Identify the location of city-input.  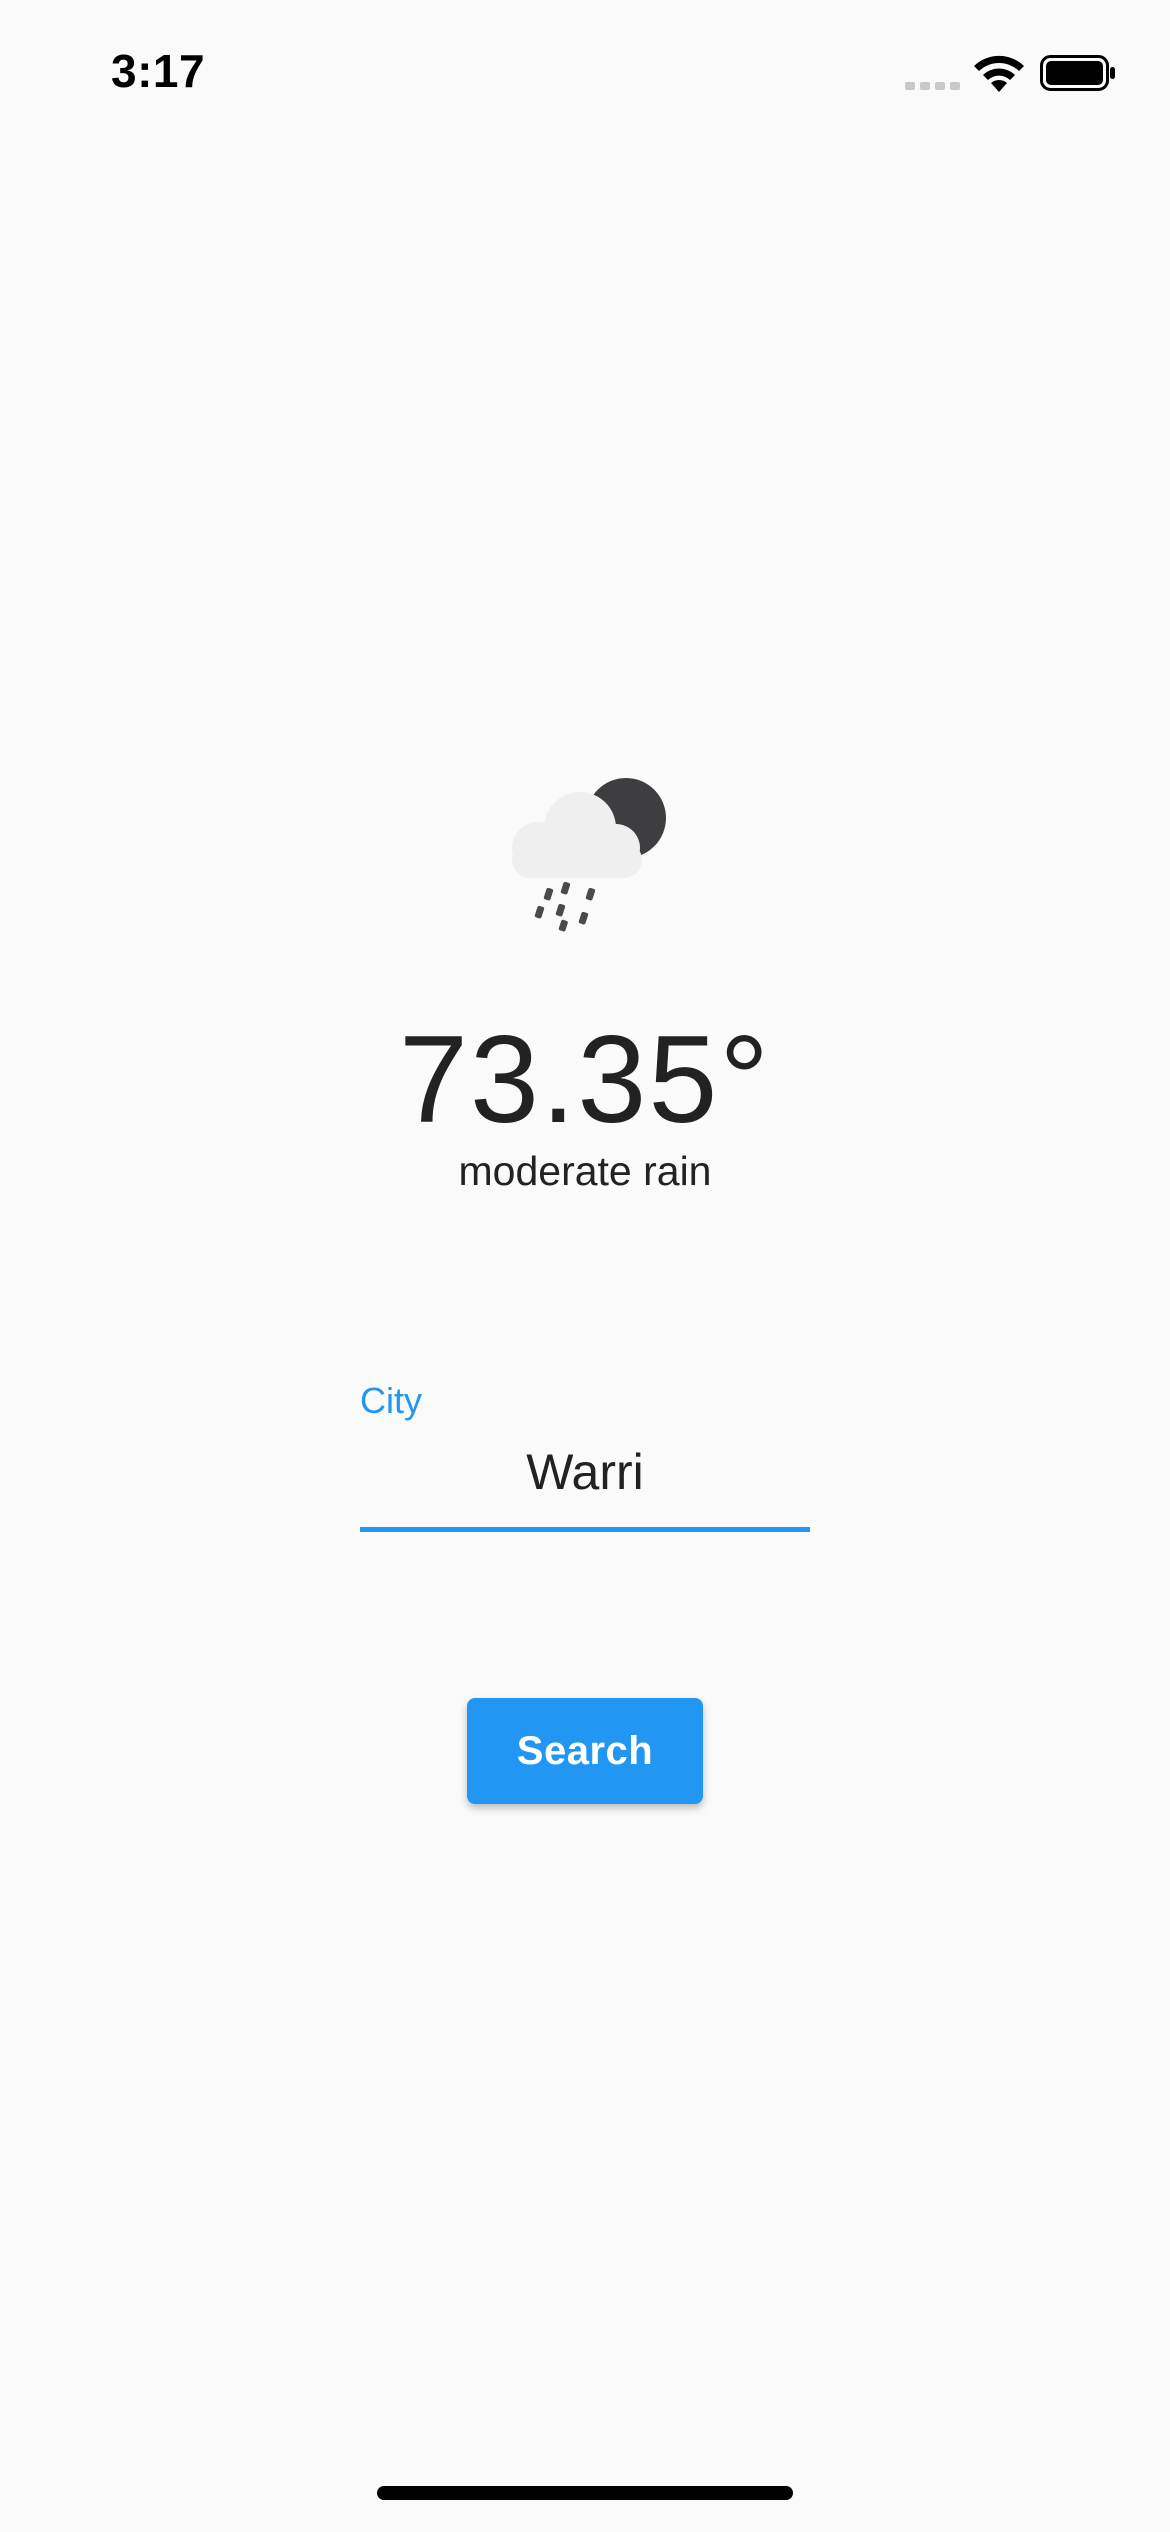
(585, 1472).